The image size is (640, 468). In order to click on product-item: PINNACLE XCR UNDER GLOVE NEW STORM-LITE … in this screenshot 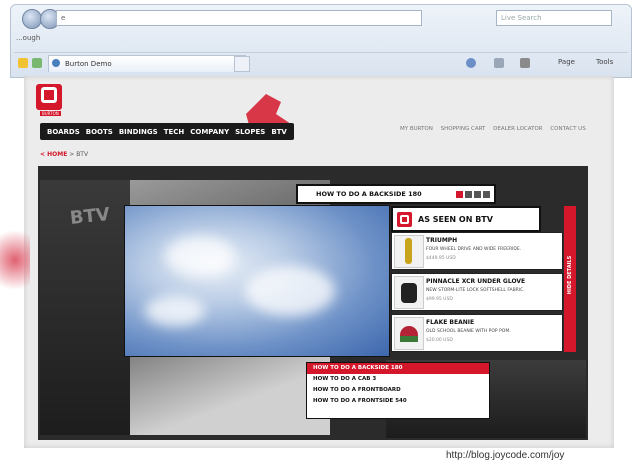, I will do `click(477, 292)`.